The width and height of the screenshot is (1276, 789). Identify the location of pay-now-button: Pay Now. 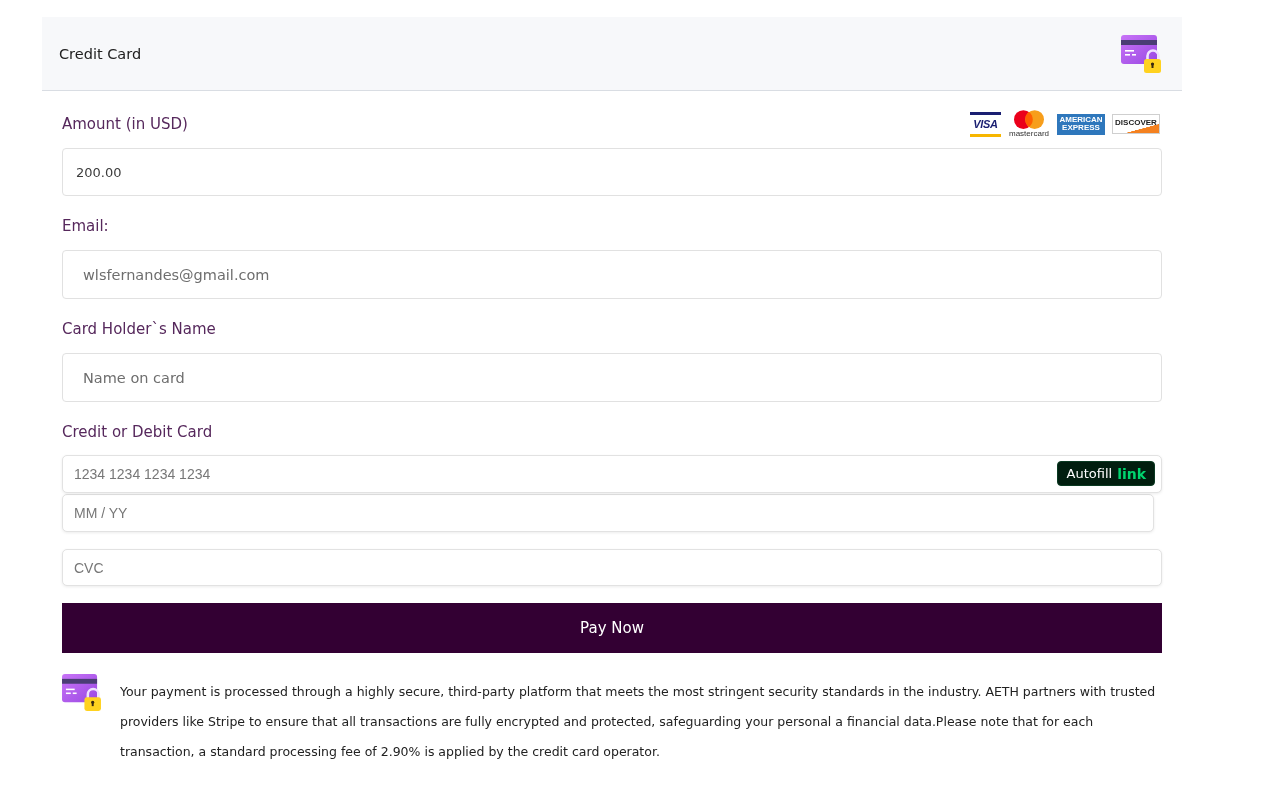
(612, 628).